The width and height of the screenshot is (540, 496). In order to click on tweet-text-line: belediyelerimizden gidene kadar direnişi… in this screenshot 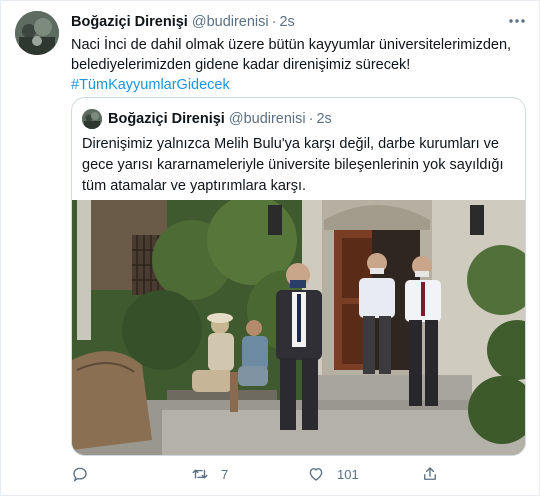, I will do `click(241, 65)`.